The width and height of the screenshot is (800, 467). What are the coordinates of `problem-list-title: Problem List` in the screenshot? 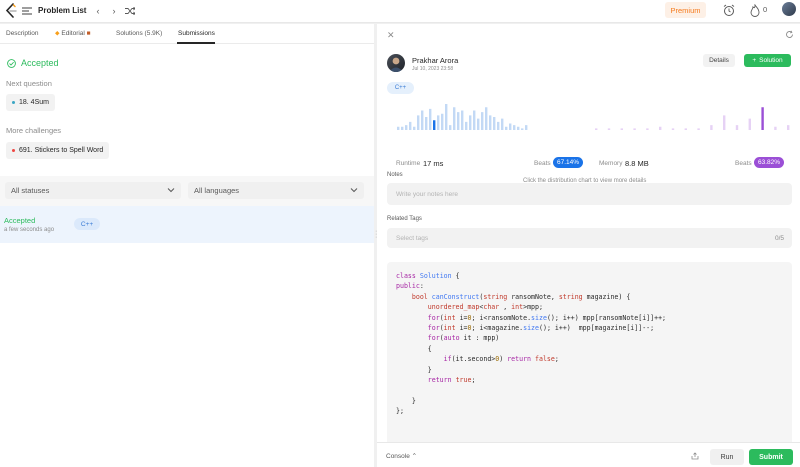 It's located at (62, 10).